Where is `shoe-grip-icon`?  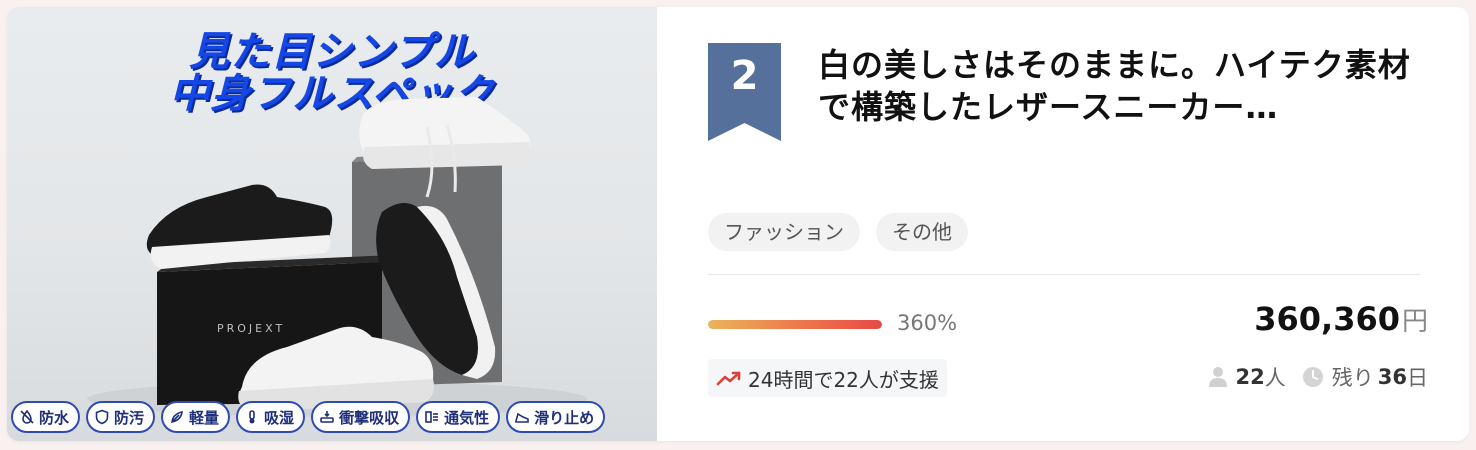
shoe-grip-icon is located at coordinates (522, 417).